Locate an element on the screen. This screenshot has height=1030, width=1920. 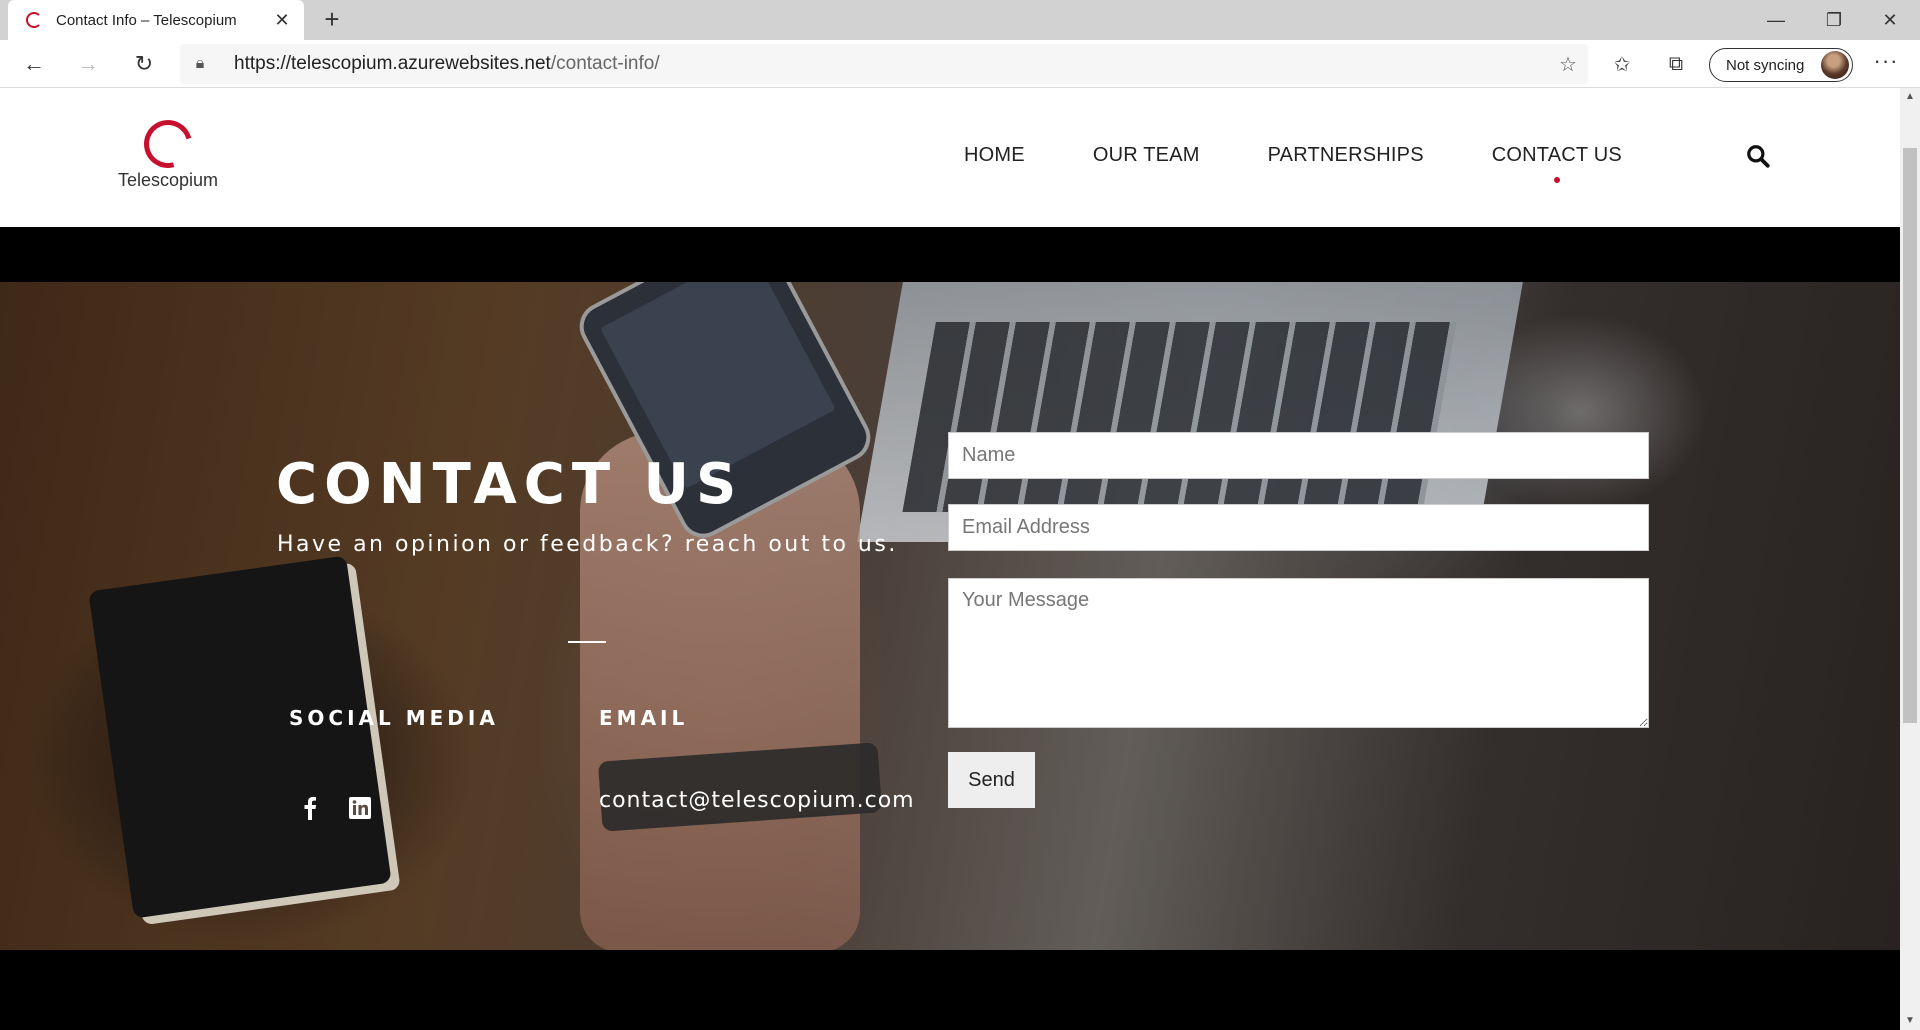
scroll-thumb is located at coordinates (1910, 435).